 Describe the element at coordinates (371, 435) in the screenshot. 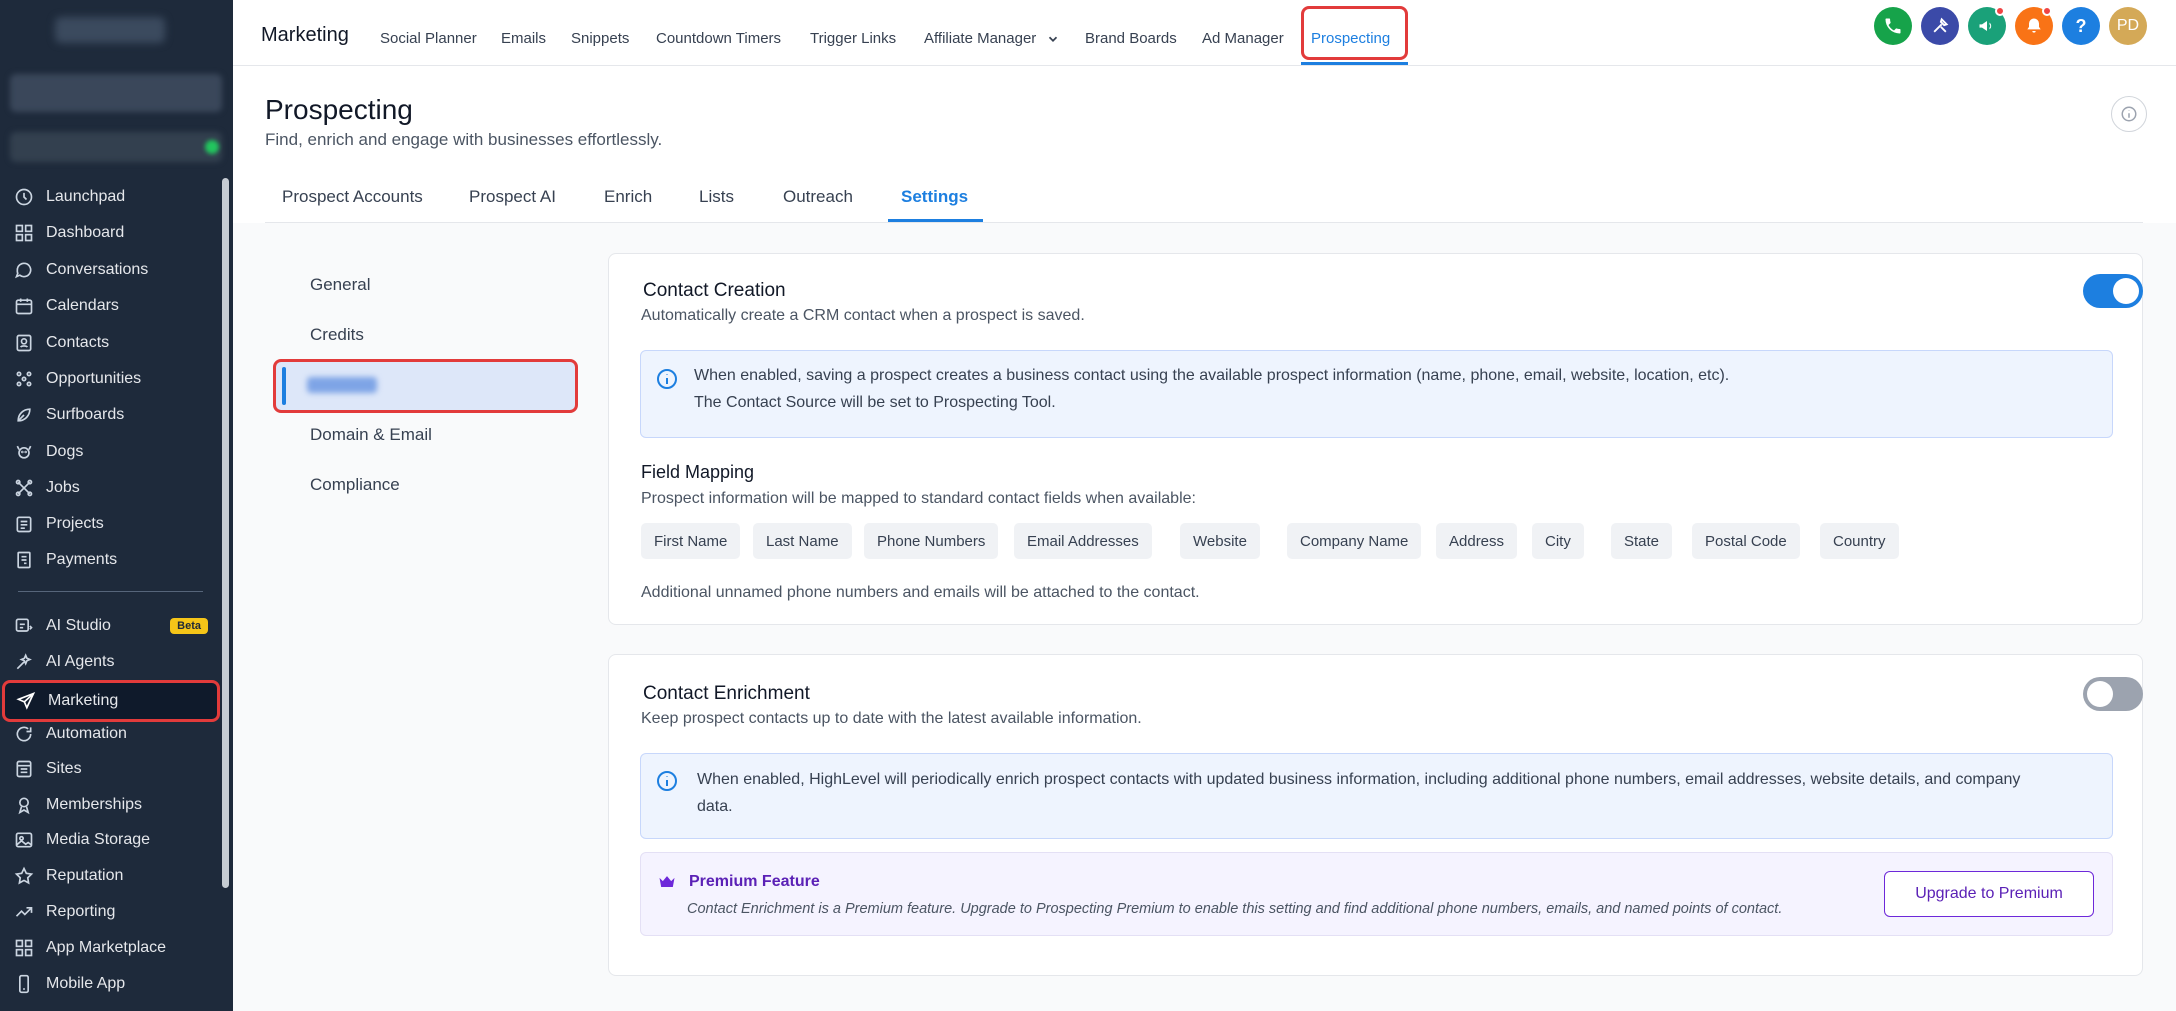

I see `settings-nav-domain-email: Domain & Email` at that location.